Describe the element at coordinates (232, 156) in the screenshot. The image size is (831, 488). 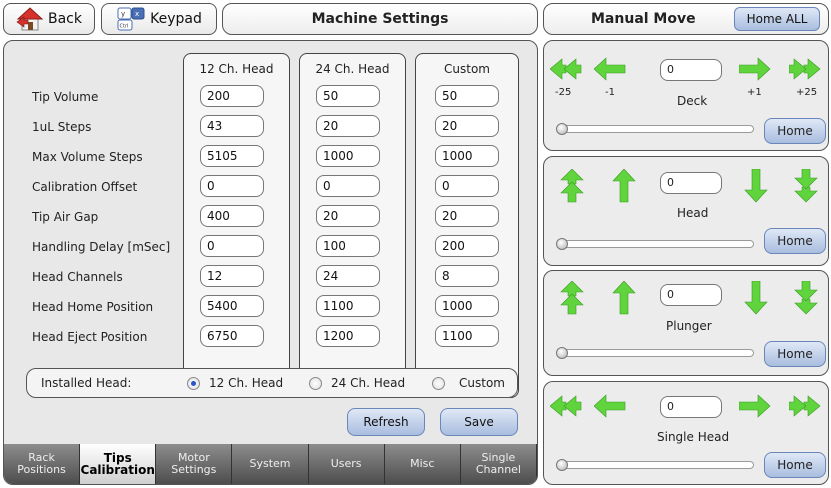
I see `max-volume-steps-12ch-field: 5105` at that location.